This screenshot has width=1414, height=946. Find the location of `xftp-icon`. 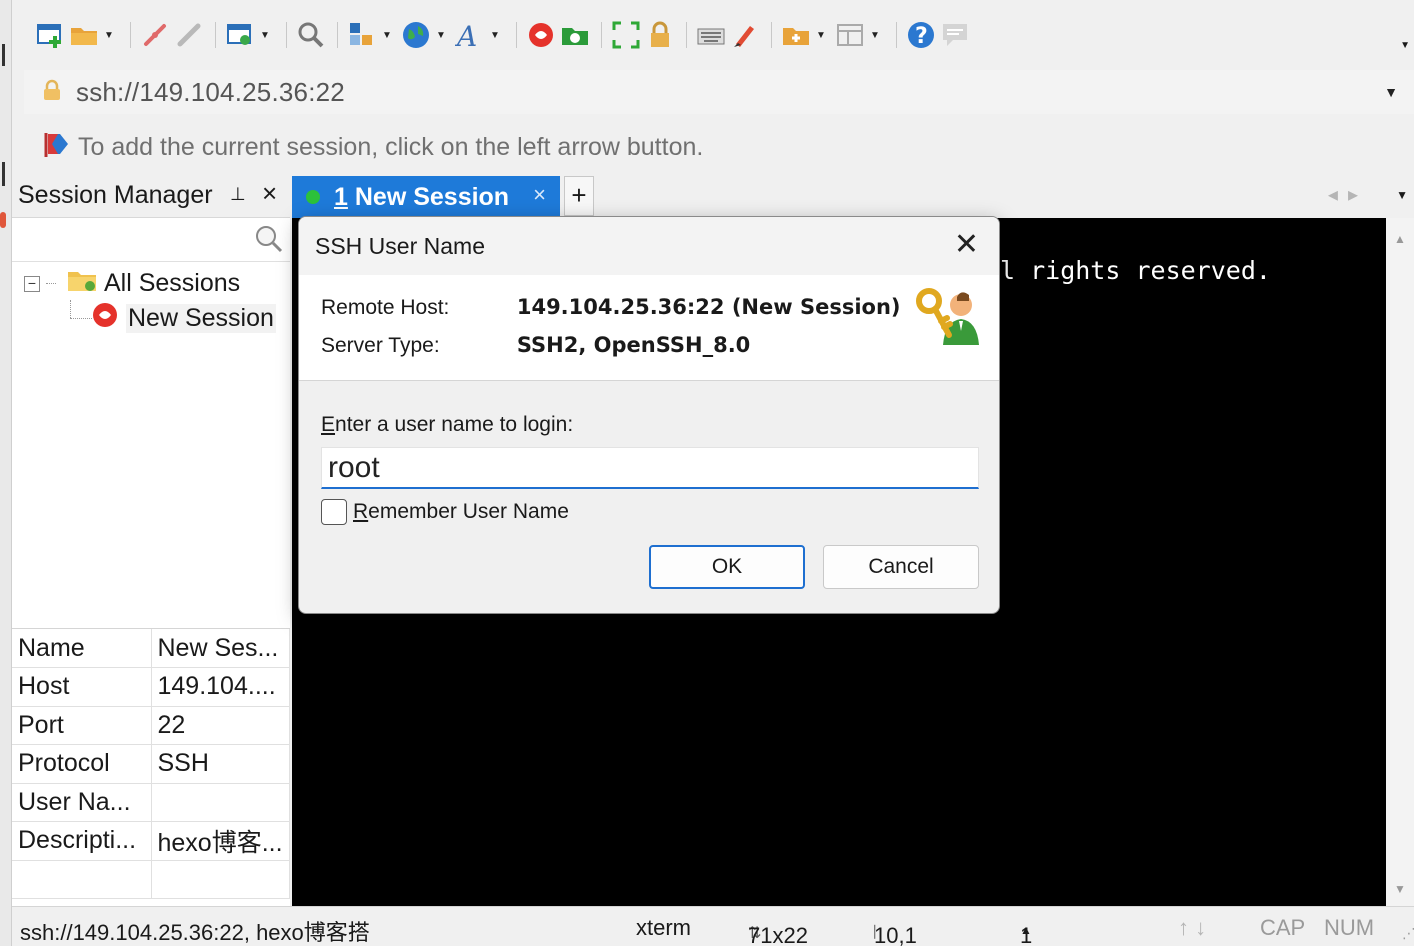

xftp-icon is located at coordinates (575, 35).